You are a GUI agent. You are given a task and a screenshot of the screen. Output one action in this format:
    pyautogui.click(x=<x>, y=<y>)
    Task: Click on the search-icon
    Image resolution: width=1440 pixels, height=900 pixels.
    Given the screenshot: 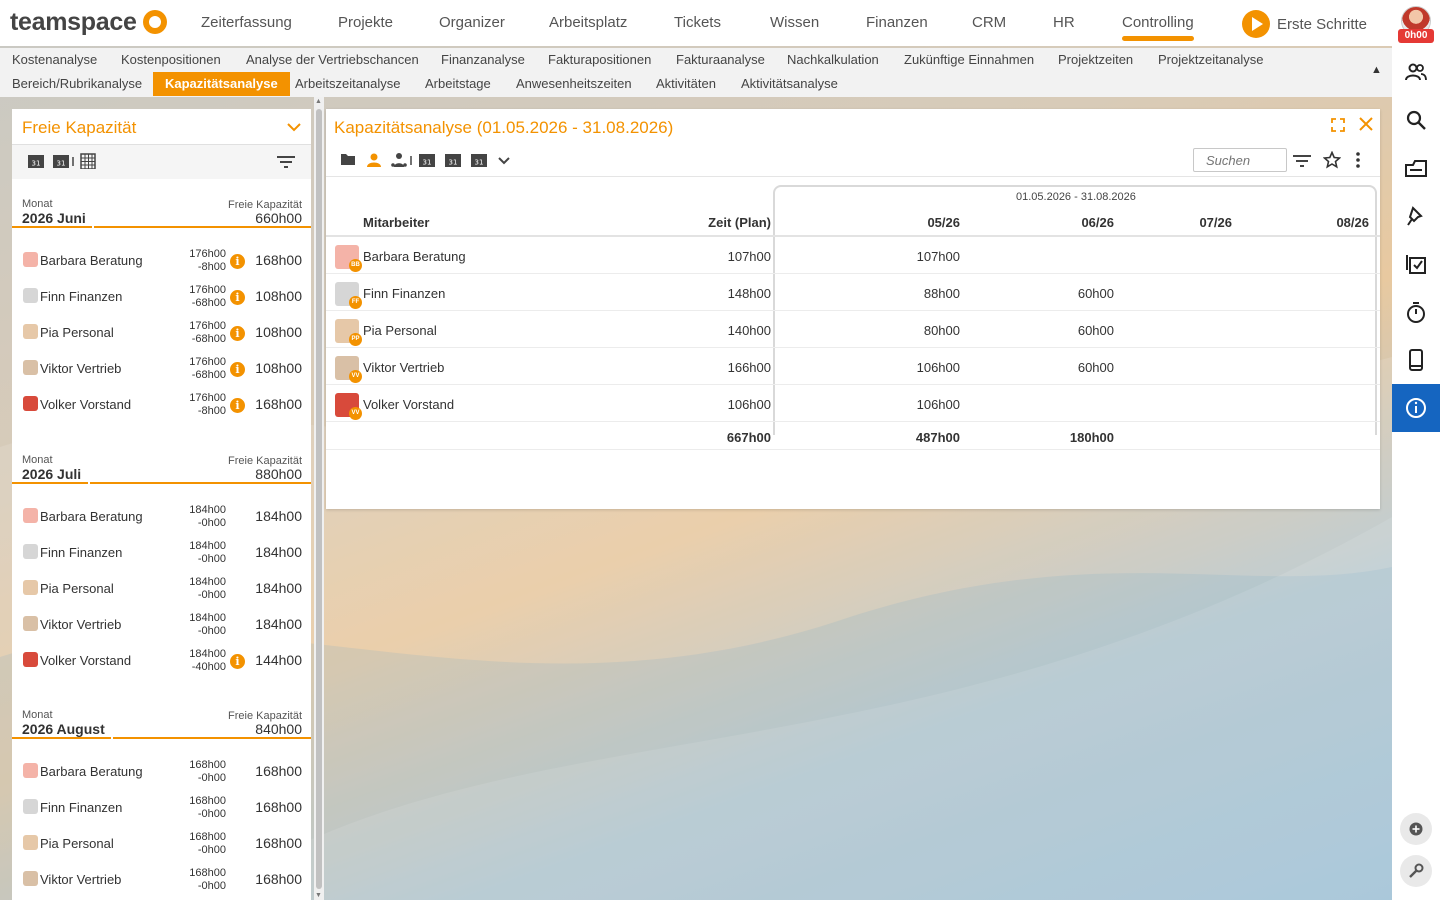 What is the action you would take?
    pyautogui.click(x=1416, y=120)
    